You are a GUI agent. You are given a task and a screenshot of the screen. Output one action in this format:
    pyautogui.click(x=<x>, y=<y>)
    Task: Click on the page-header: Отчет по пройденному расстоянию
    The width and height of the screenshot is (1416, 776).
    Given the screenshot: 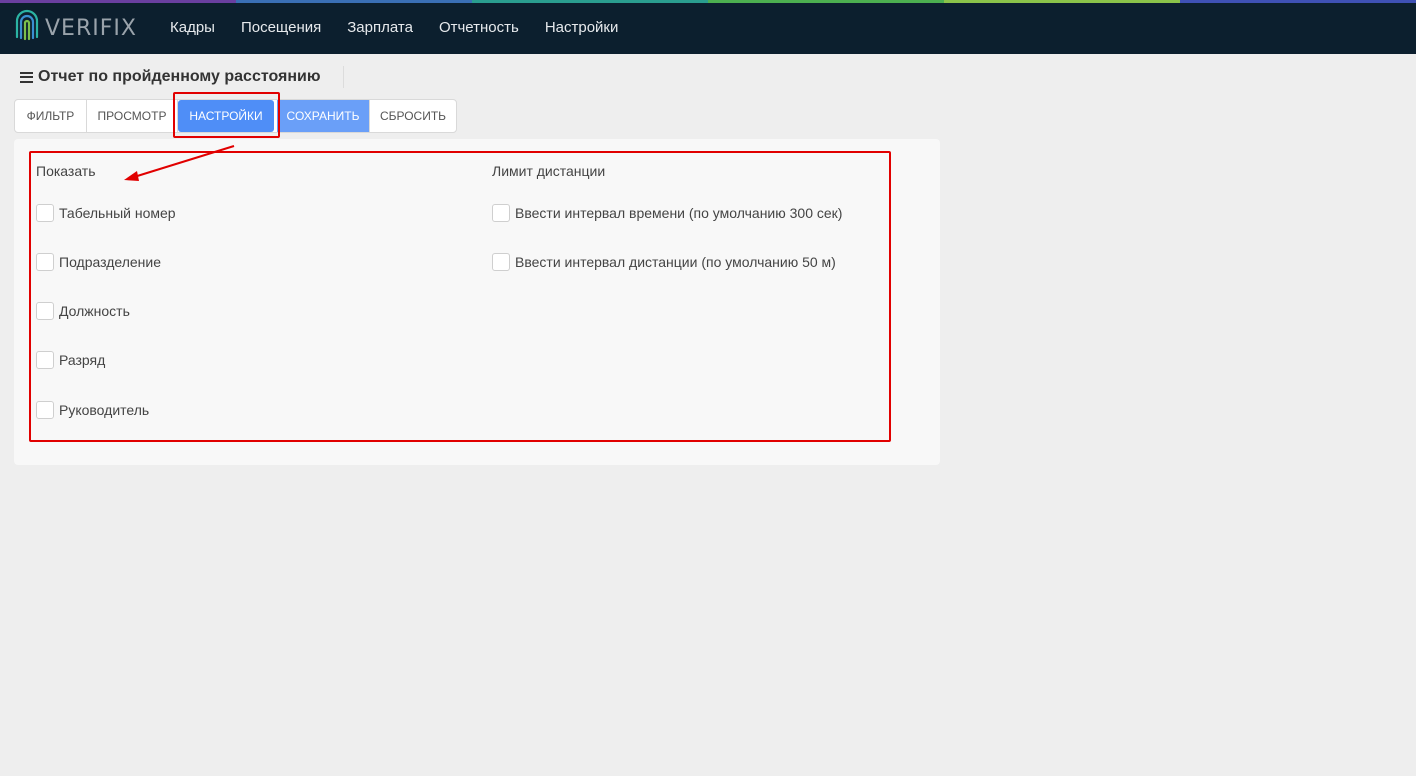 What is the action you would take?
    pyautogui.click(x=170, y=77)
    